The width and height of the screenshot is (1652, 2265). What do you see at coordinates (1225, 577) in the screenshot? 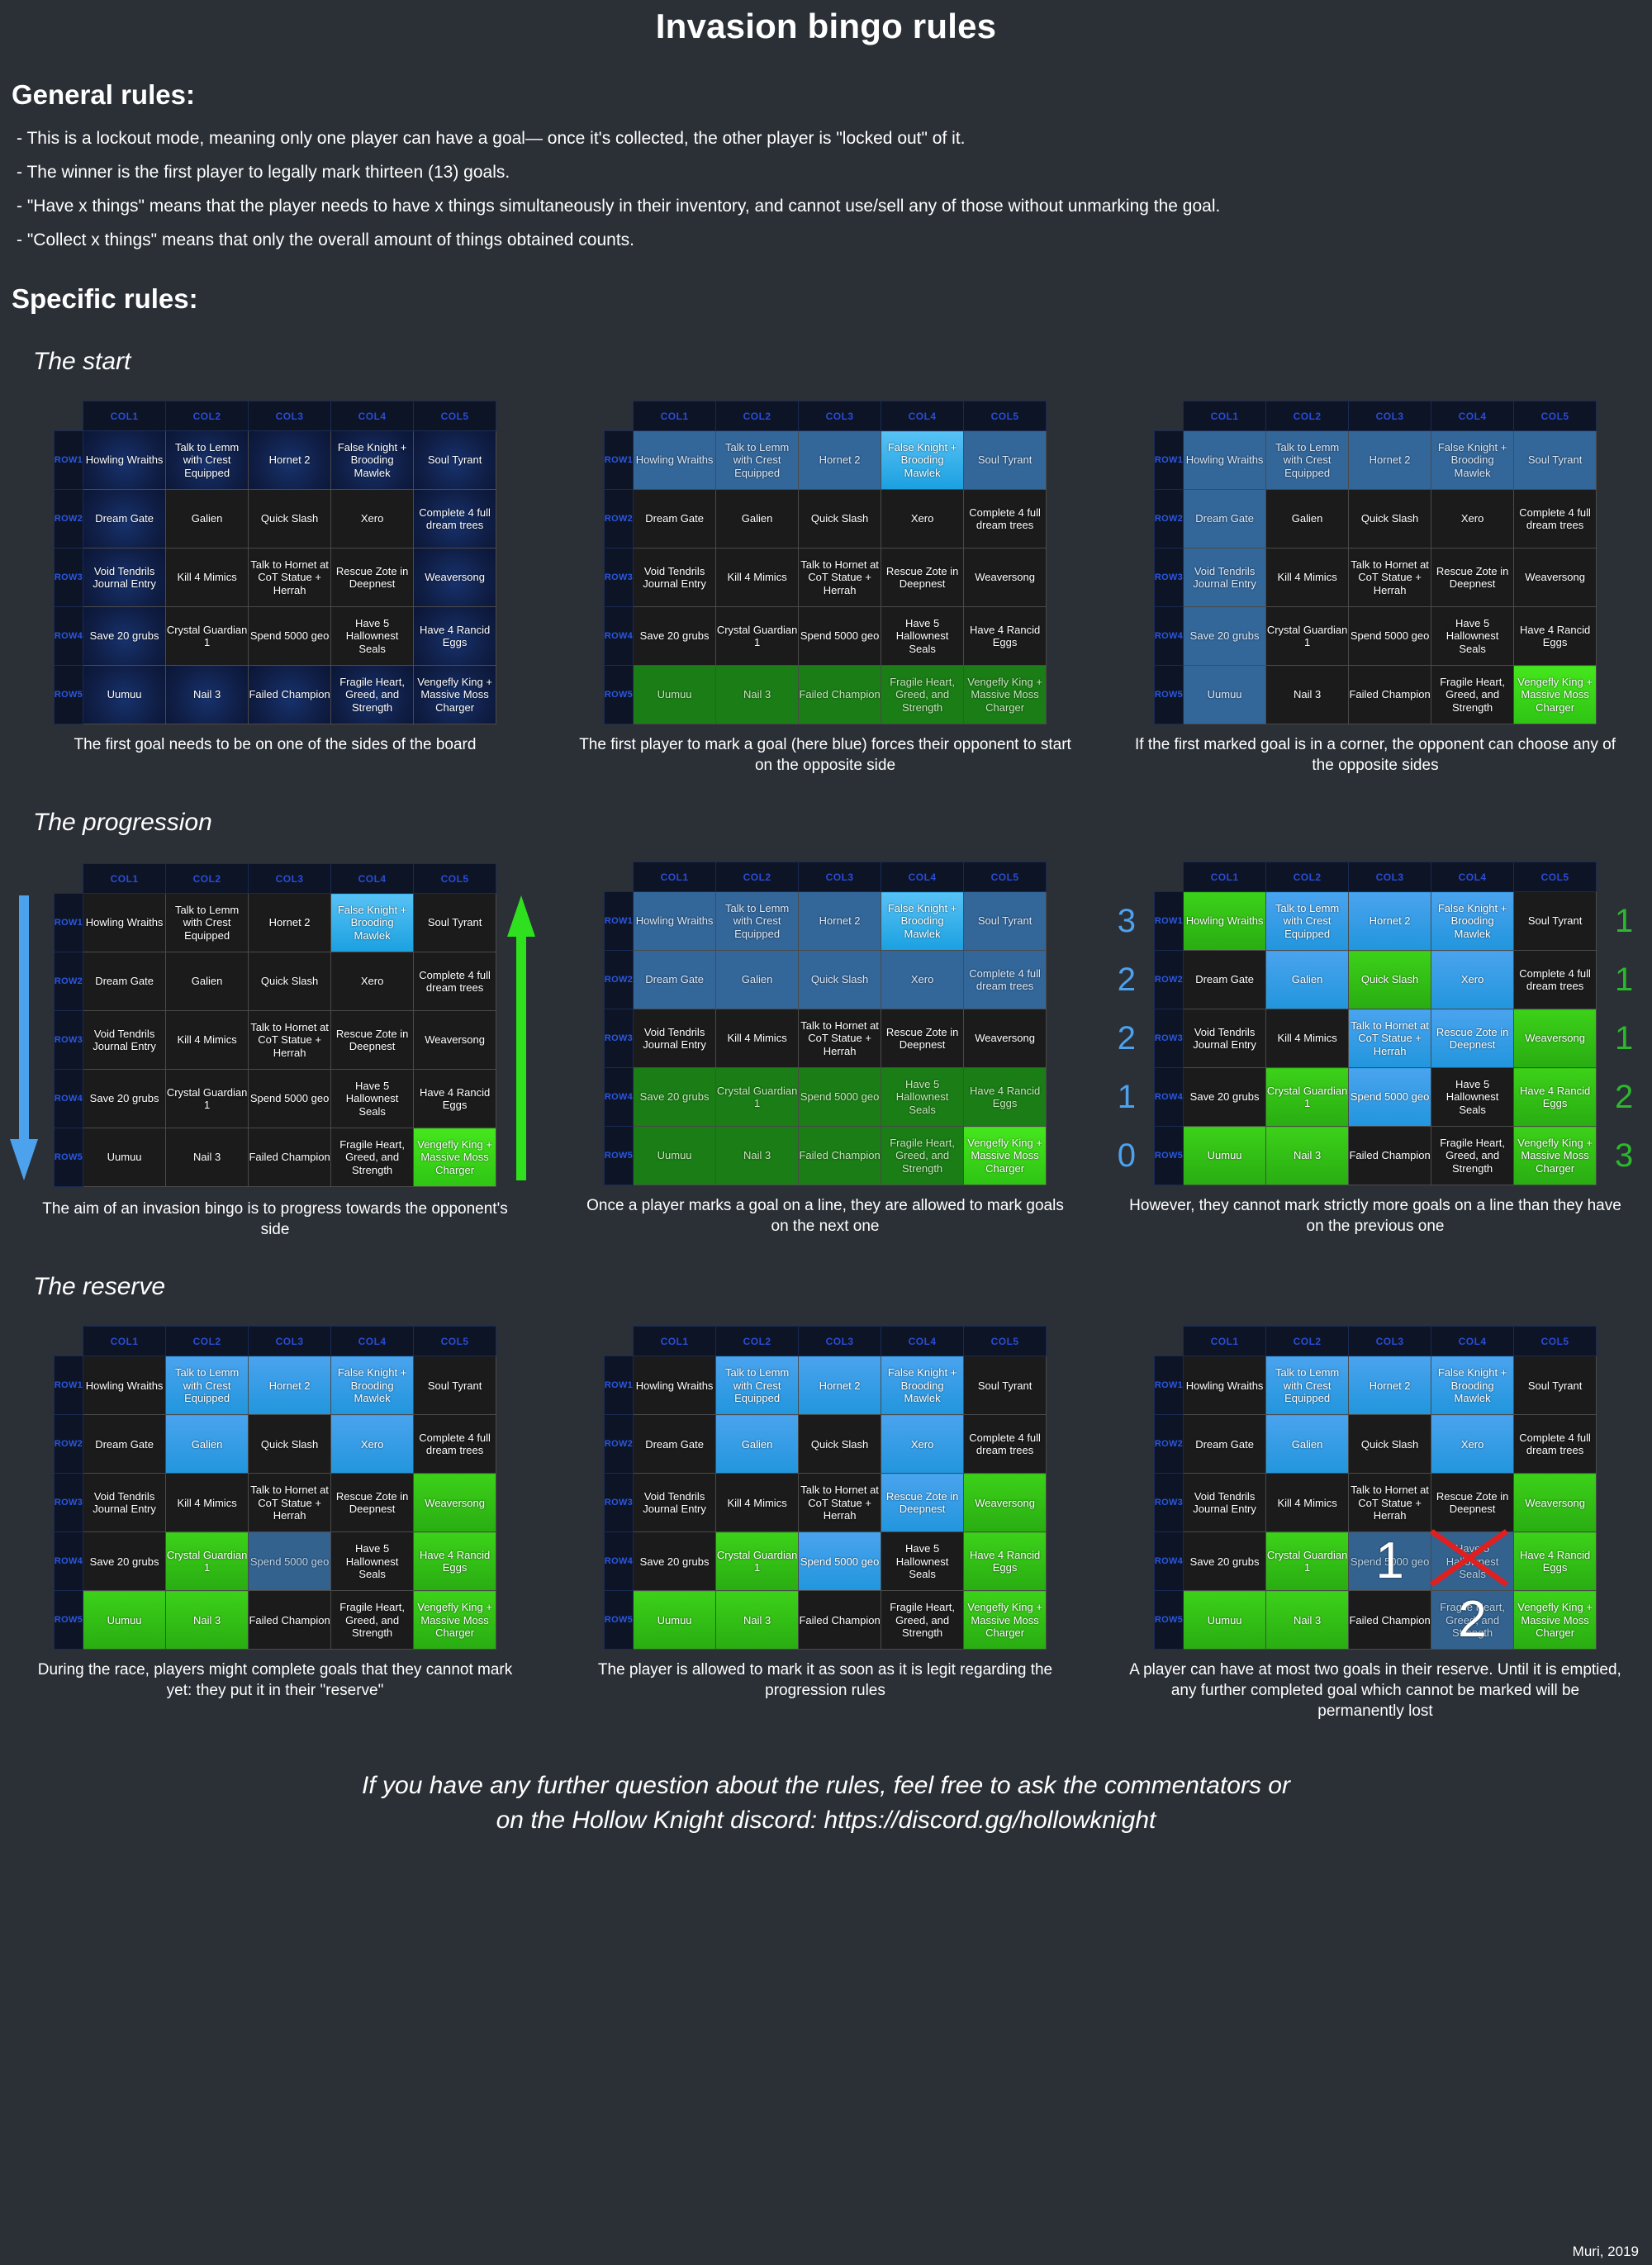
I see `bingo-cell: Void Tendrils Journal Entry` at bounding box center [1225, 577].